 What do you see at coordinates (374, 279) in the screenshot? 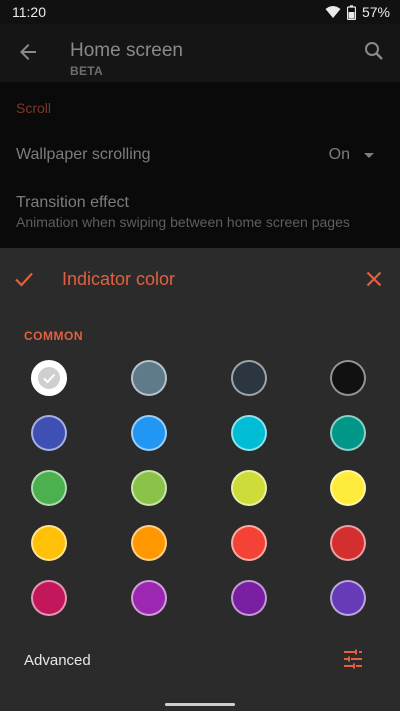
I see `close-icon` at bounding box center [374, 279].